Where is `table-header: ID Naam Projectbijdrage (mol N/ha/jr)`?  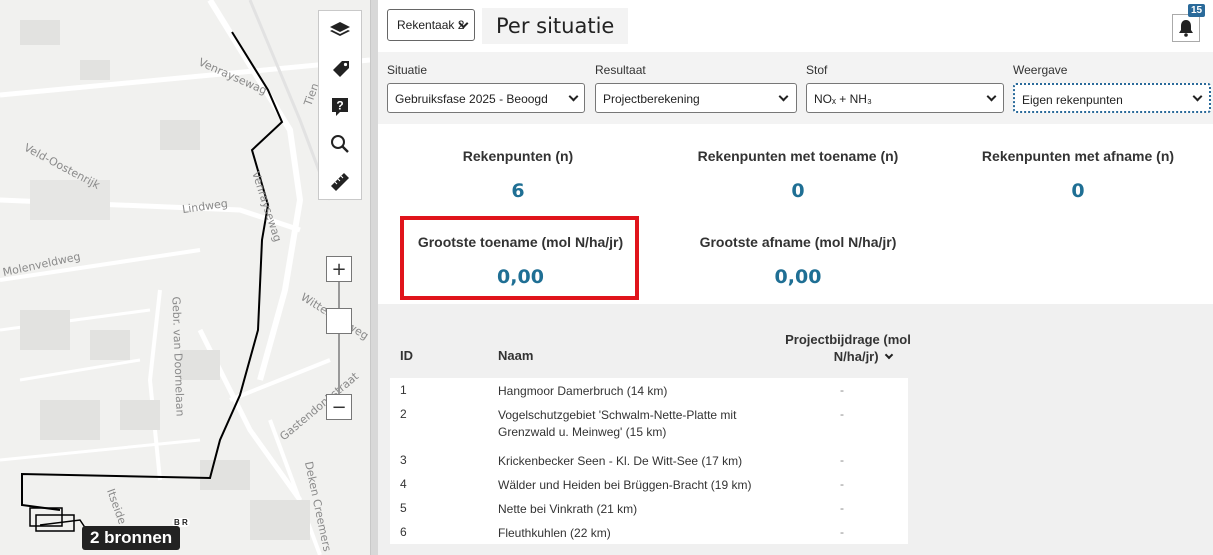 table-header: ID Naam Projectbijdrage (mol N/ha/jr) is located at coordinates (644, 341).